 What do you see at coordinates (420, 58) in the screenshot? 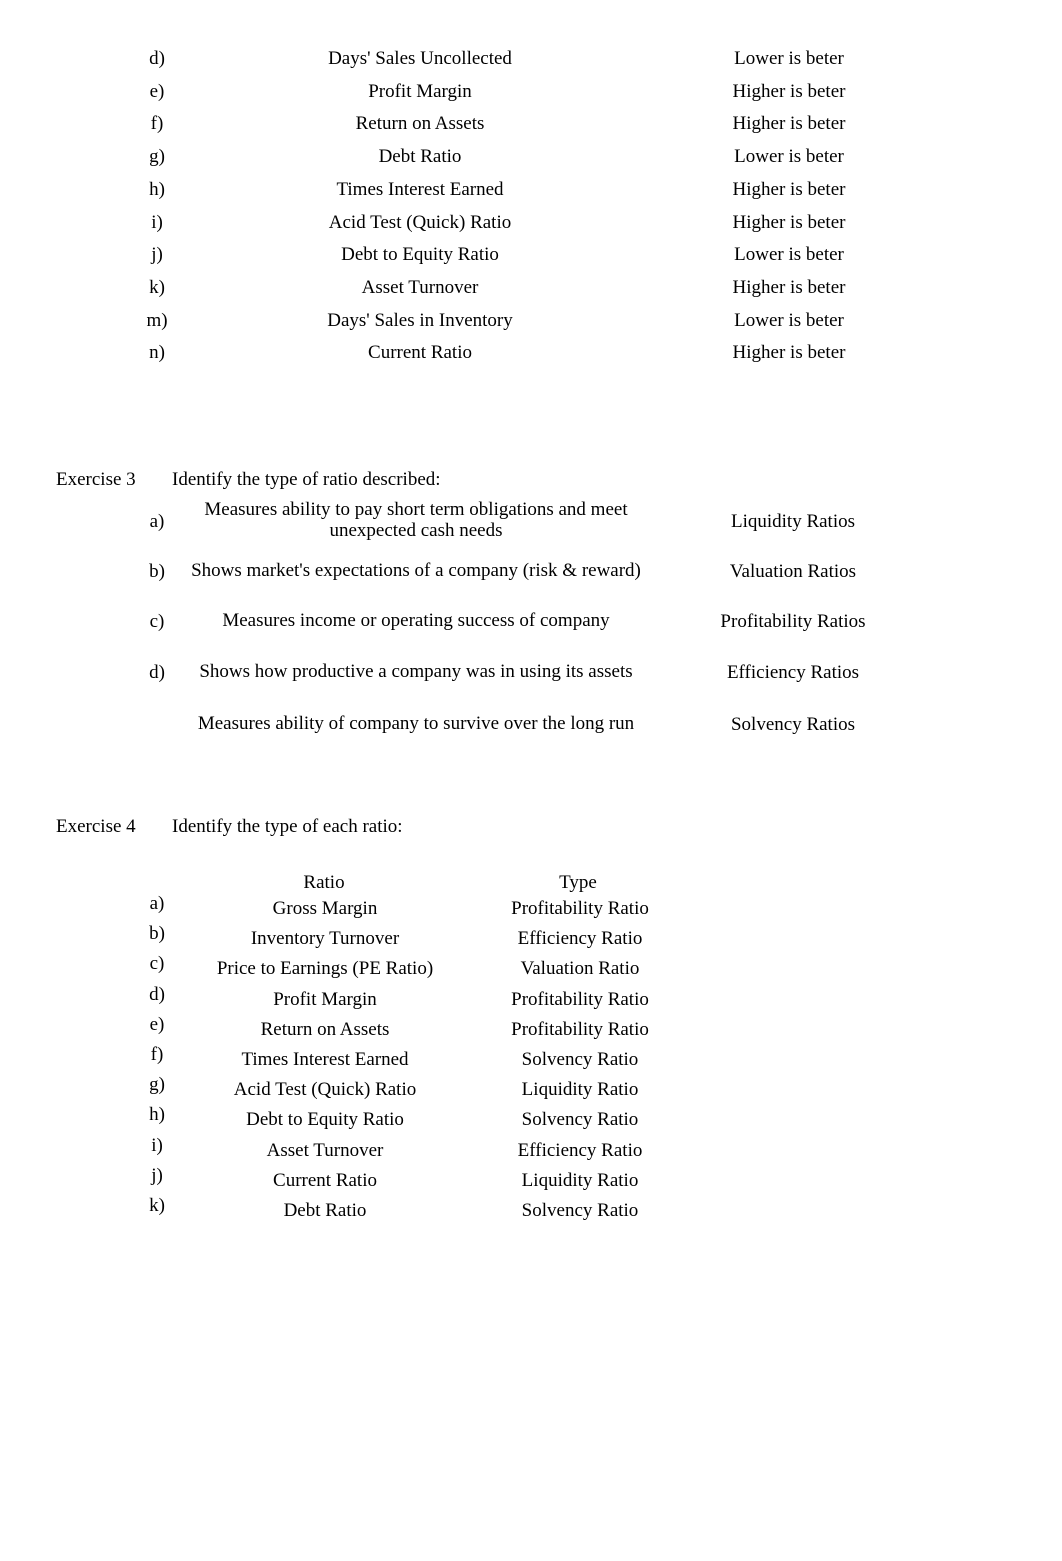
I see `ratio-name: Days' Sales Uncollected` at bounding box center [420, 58].